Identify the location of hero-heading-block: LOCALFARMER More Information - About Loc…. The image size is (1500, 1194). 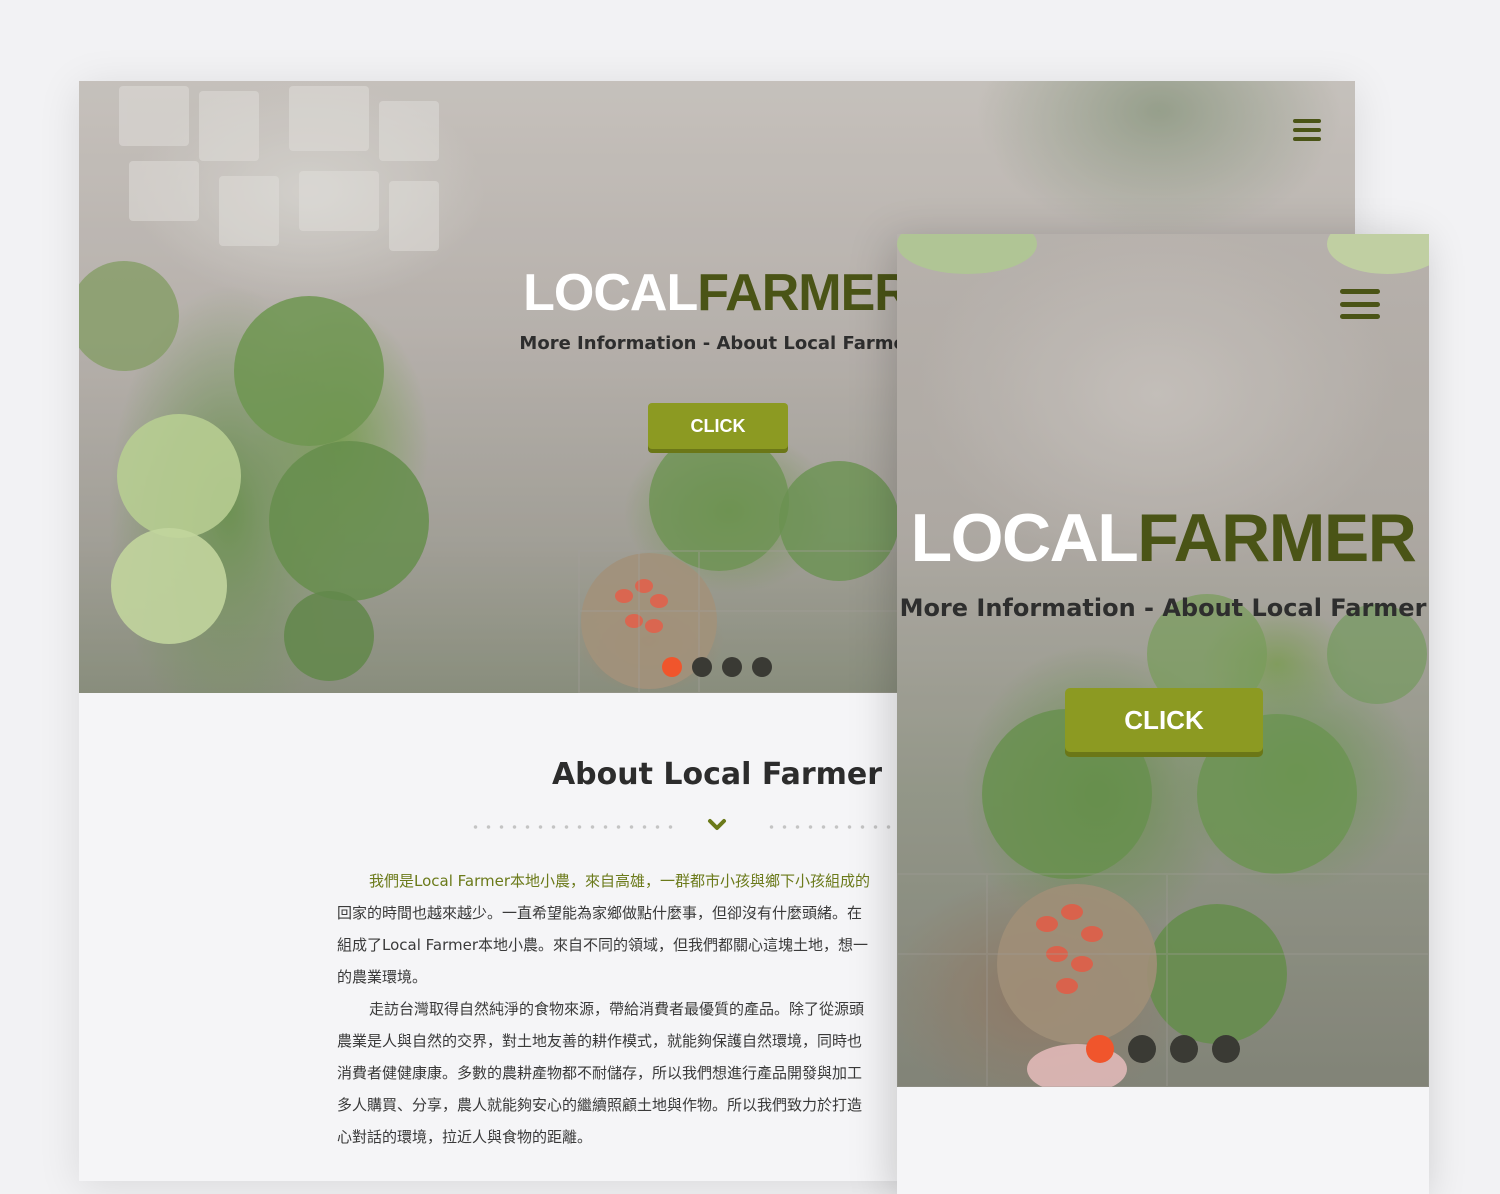
(717, 310).